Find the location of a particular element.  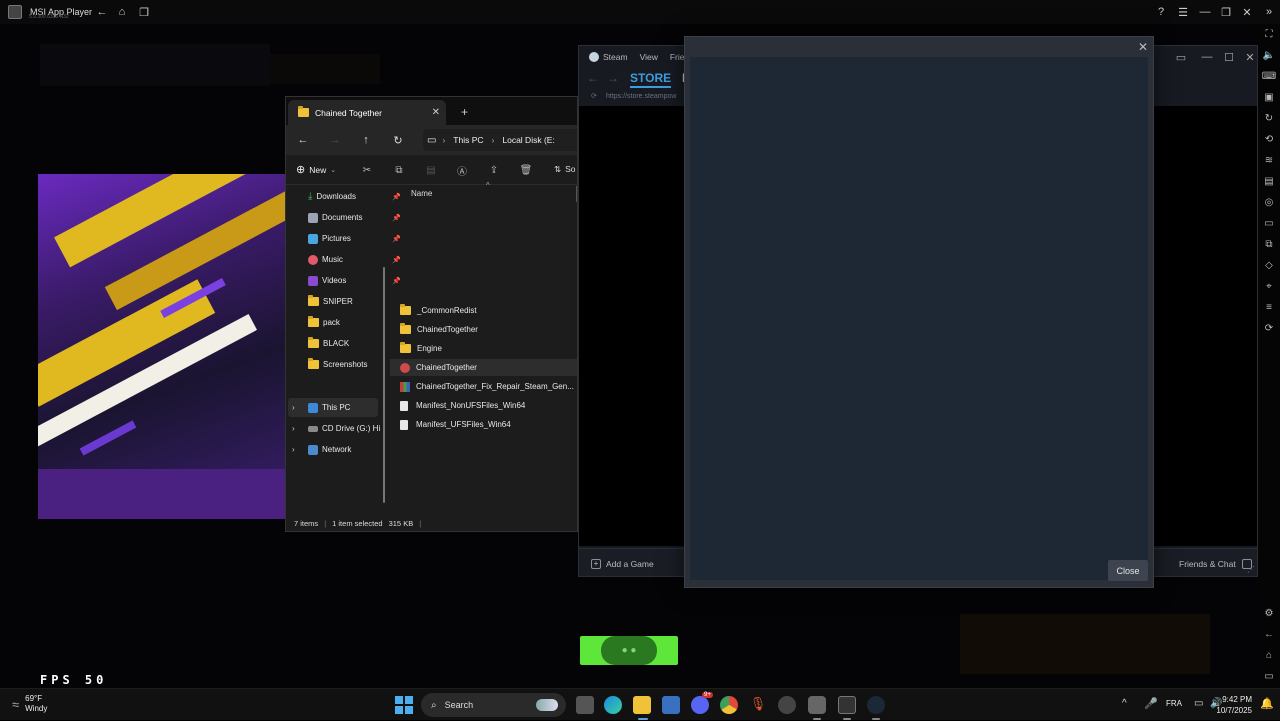

fullscreen-icon: ⛶ is located at coordinates (1269, 34).